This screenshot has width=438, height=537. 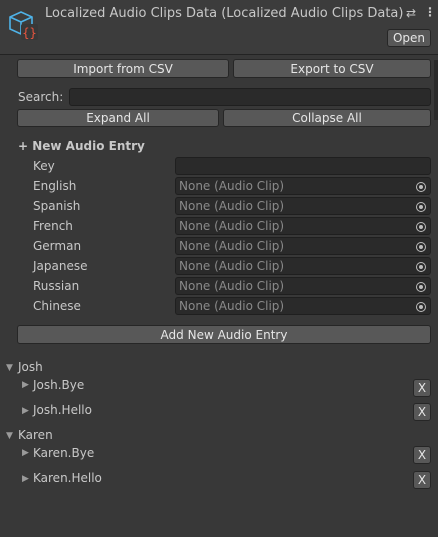 I want to click on audio-clip-field-spanish: None (Audio Clip), so click(x=303, y=206).